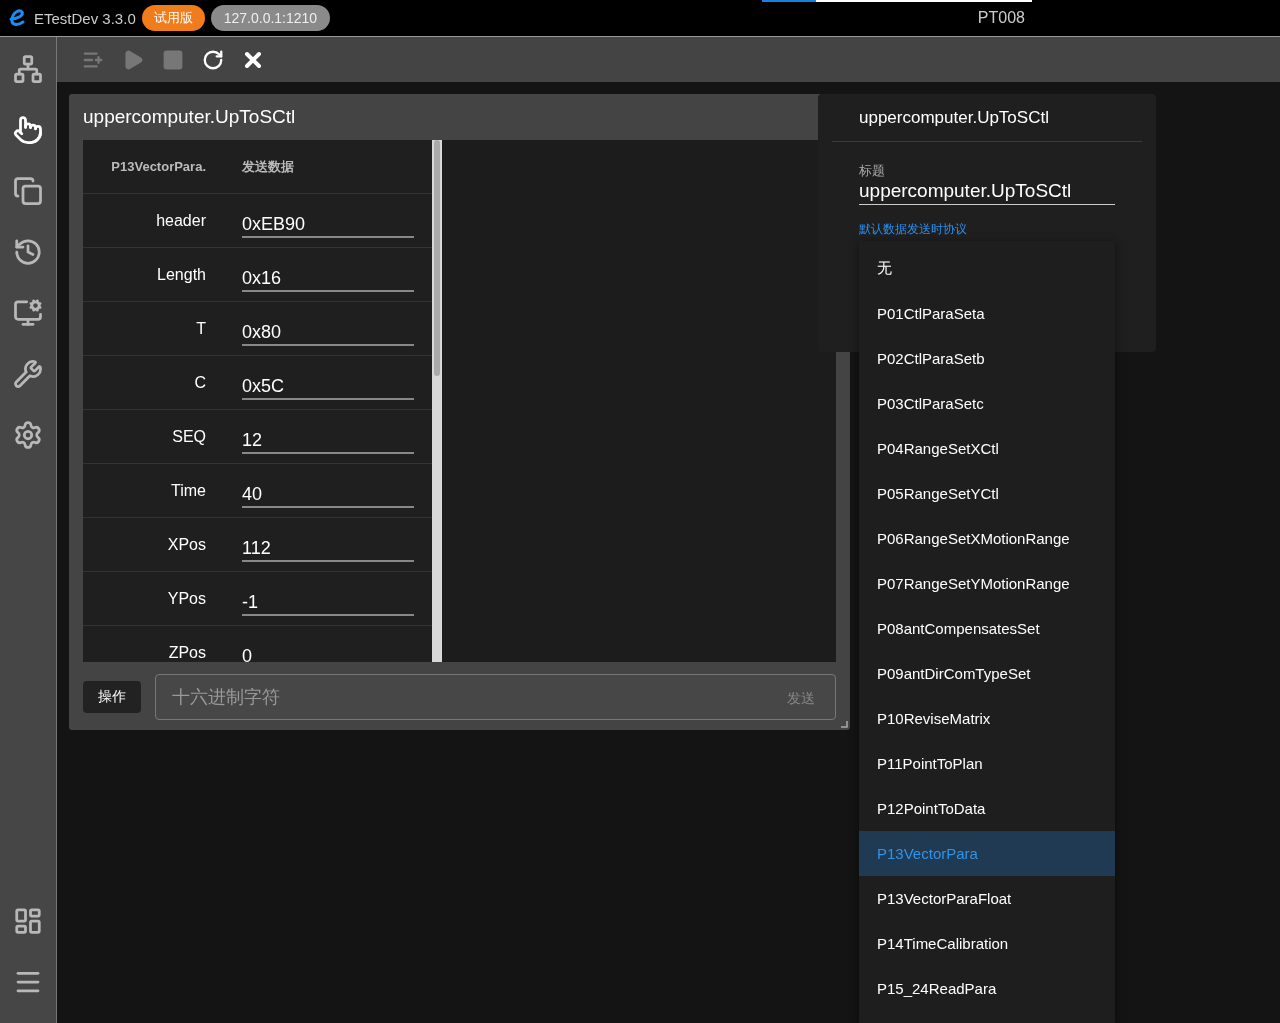 The height and width of the screenshot is (1023, 1280). I want to click on value-field: 0x80, so click(328, 328).